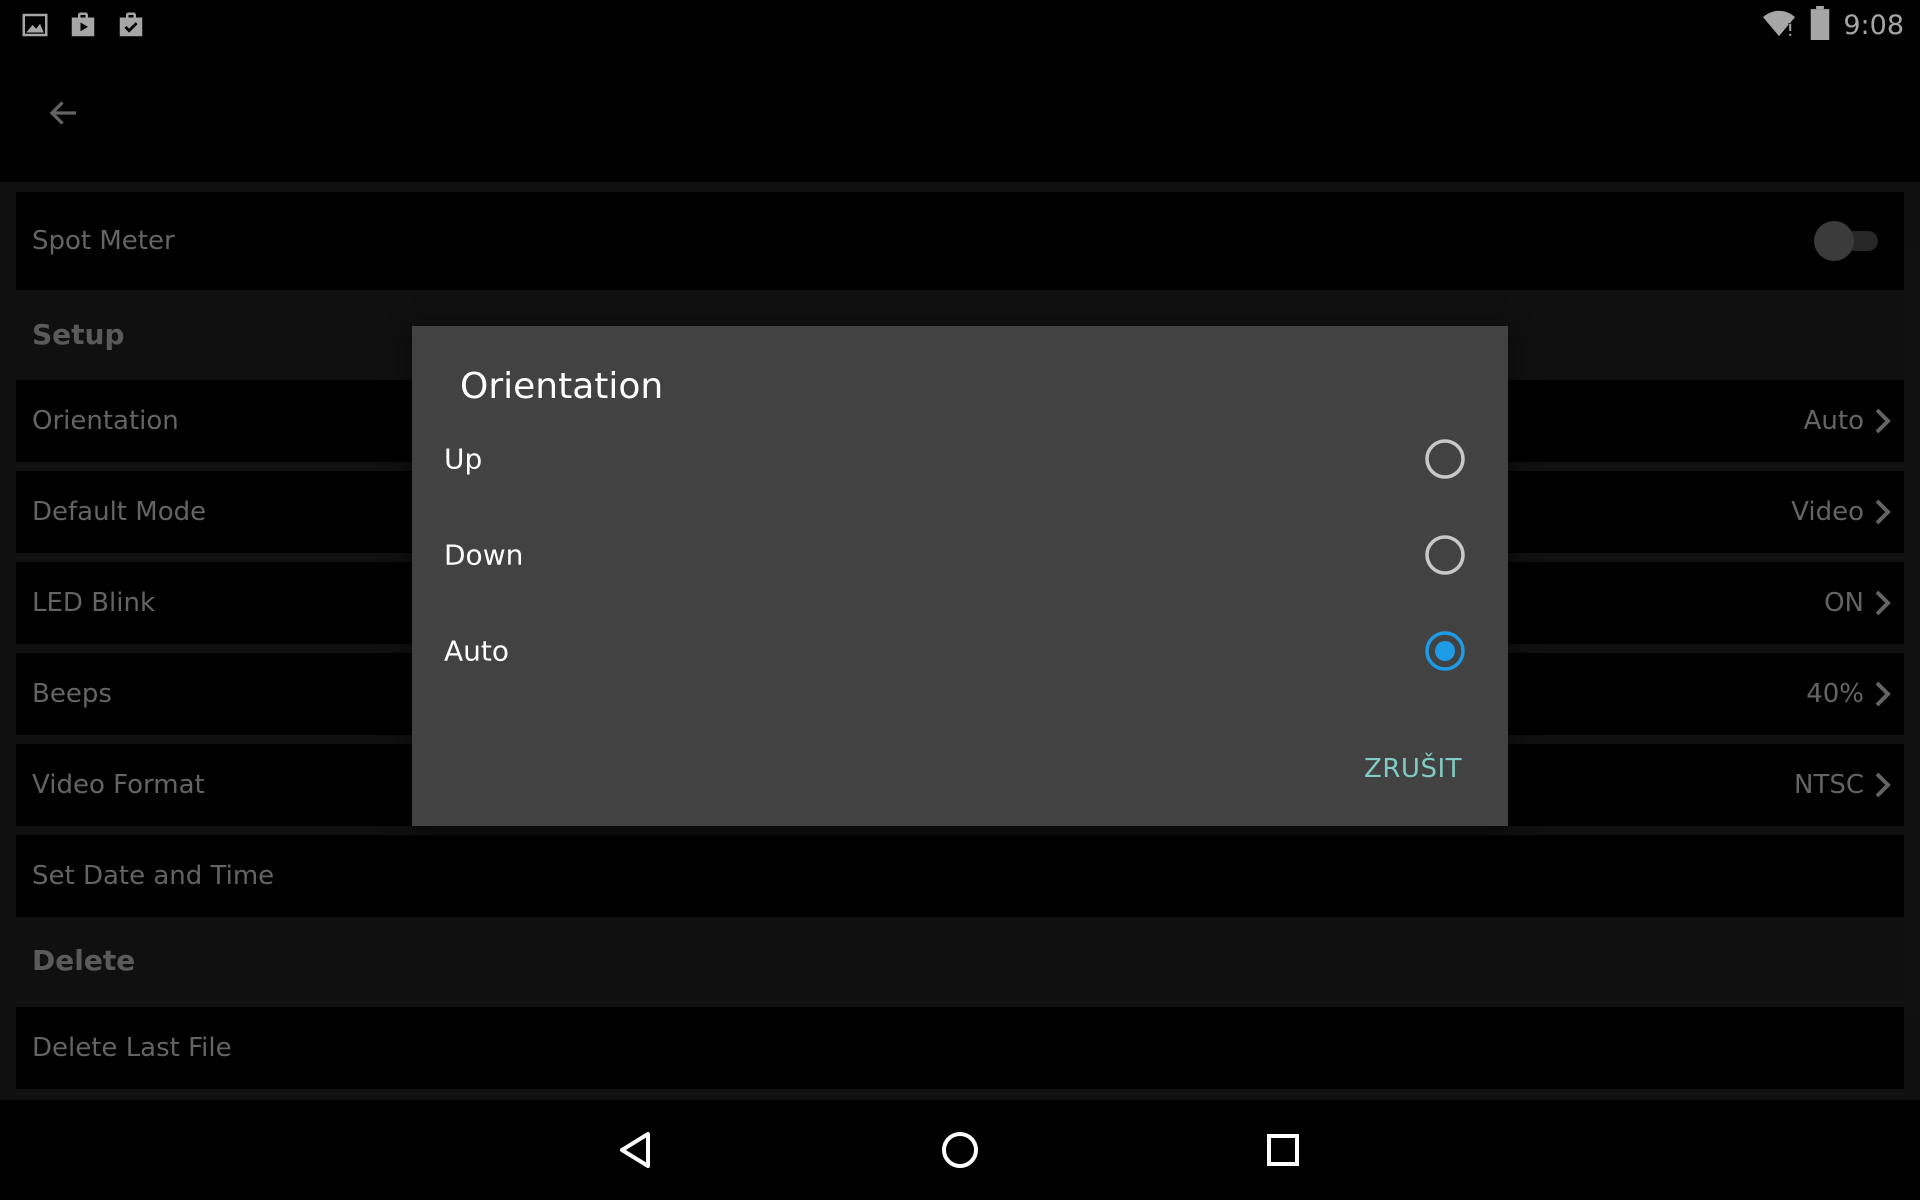  Describe the element at coordinates (960, 1155) in the screenshot. I see `home-circle-icon` at that location.